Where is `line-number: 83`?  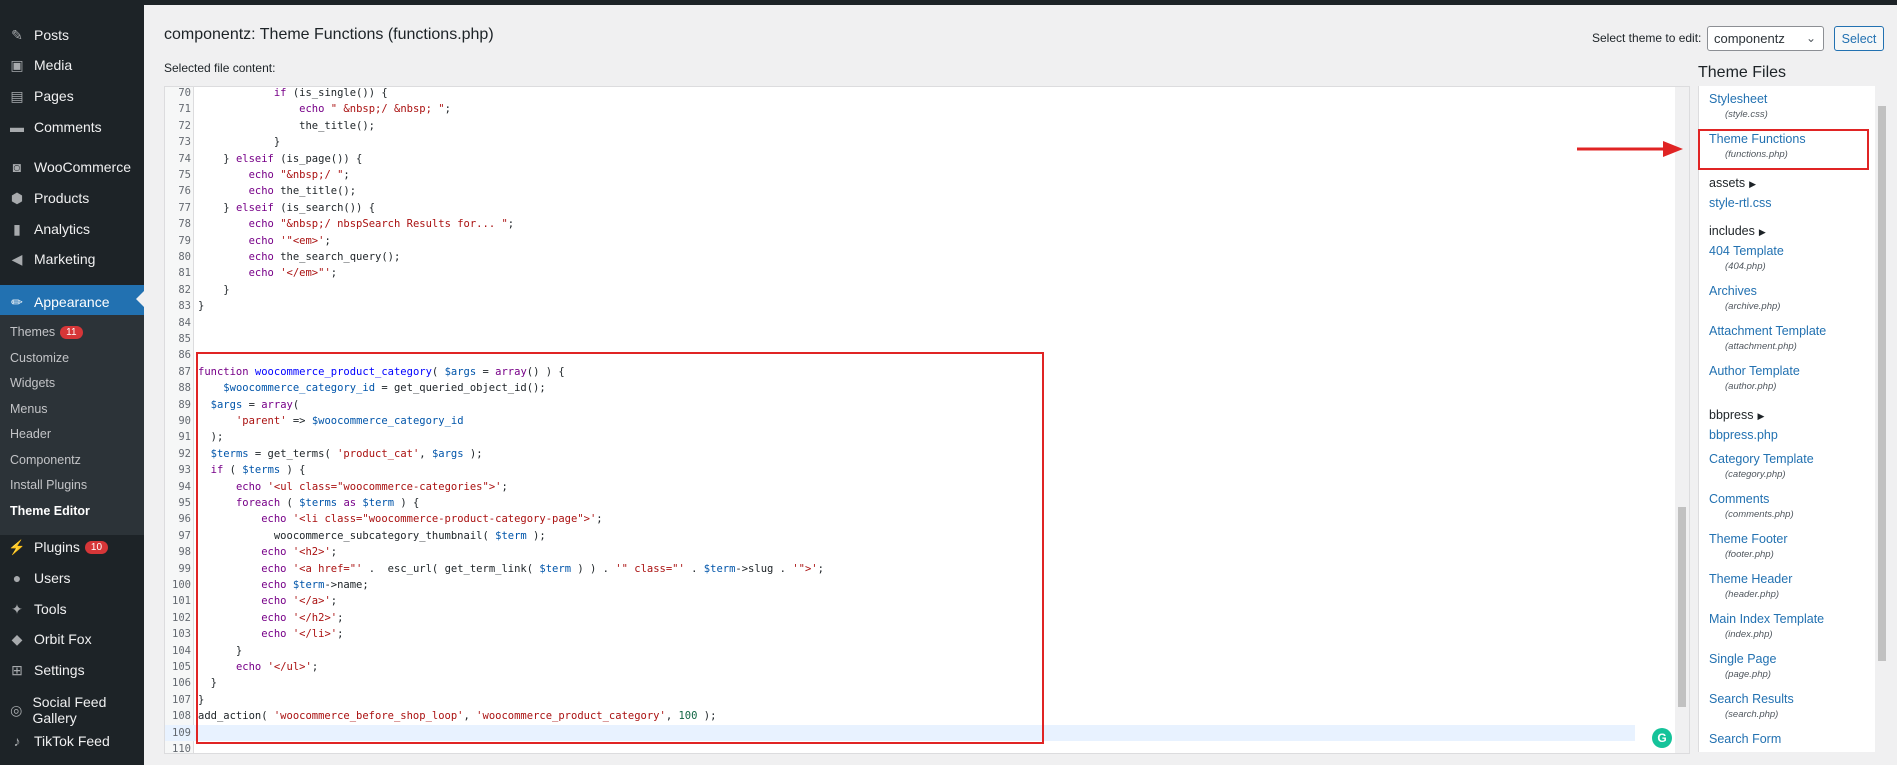
line-number: 83 is located at coordinates (184, 306).